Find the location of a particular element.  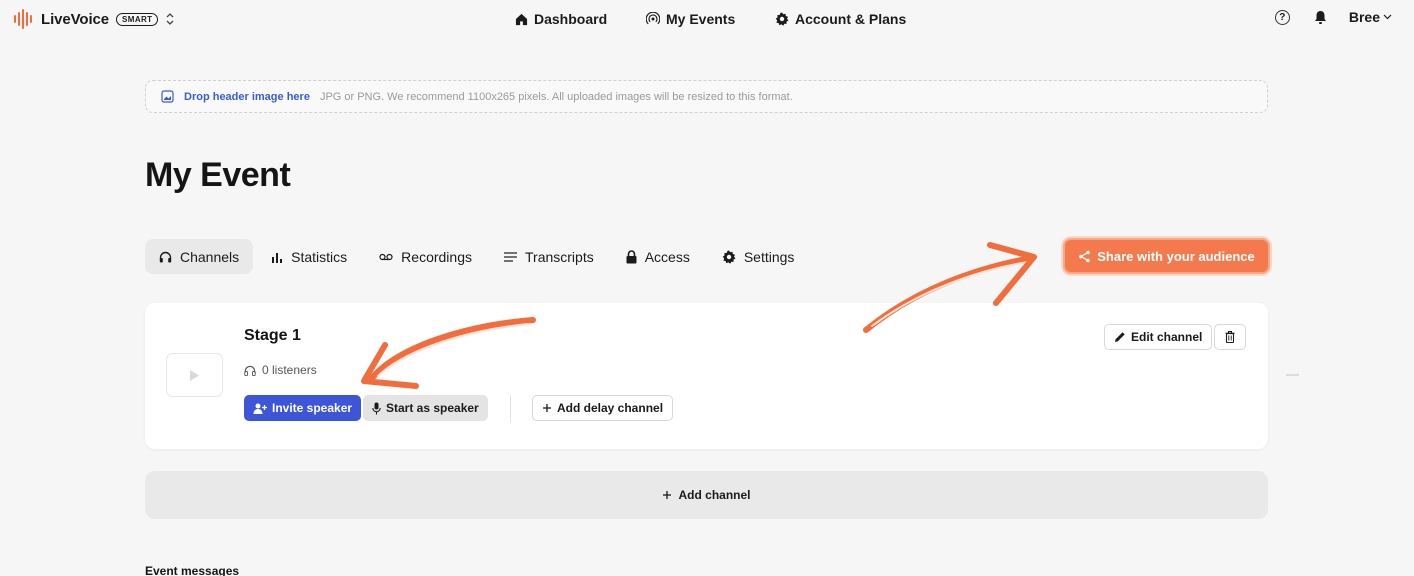

tab-transcripts-label: Transcripts is located at coordinates (559, 256).